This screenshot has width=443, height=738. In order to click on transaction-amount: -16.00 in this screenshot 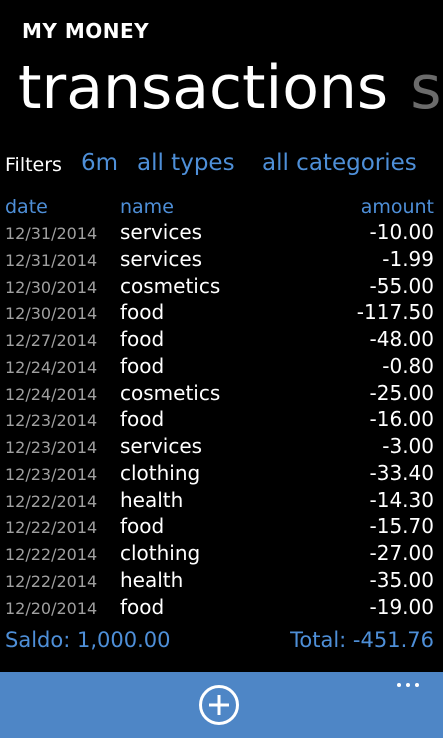, I will do `click(401, 419)`.